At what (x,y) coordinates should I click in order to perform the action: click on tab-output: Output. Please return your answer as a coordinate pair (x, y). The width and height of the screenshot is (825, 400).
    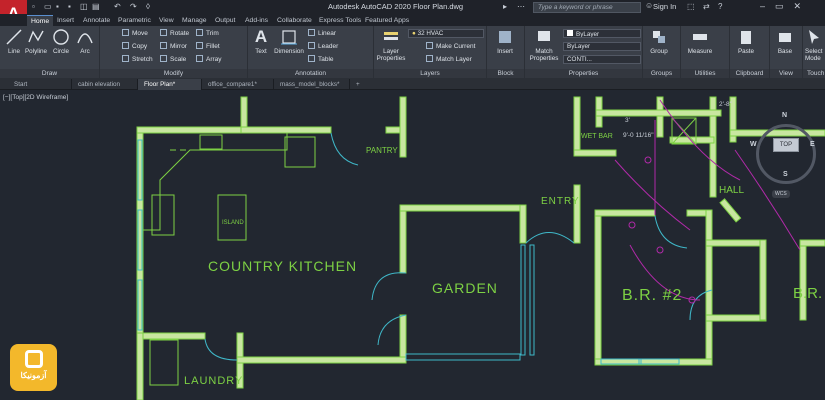
    Looking at the image, I should click on (225, 20).